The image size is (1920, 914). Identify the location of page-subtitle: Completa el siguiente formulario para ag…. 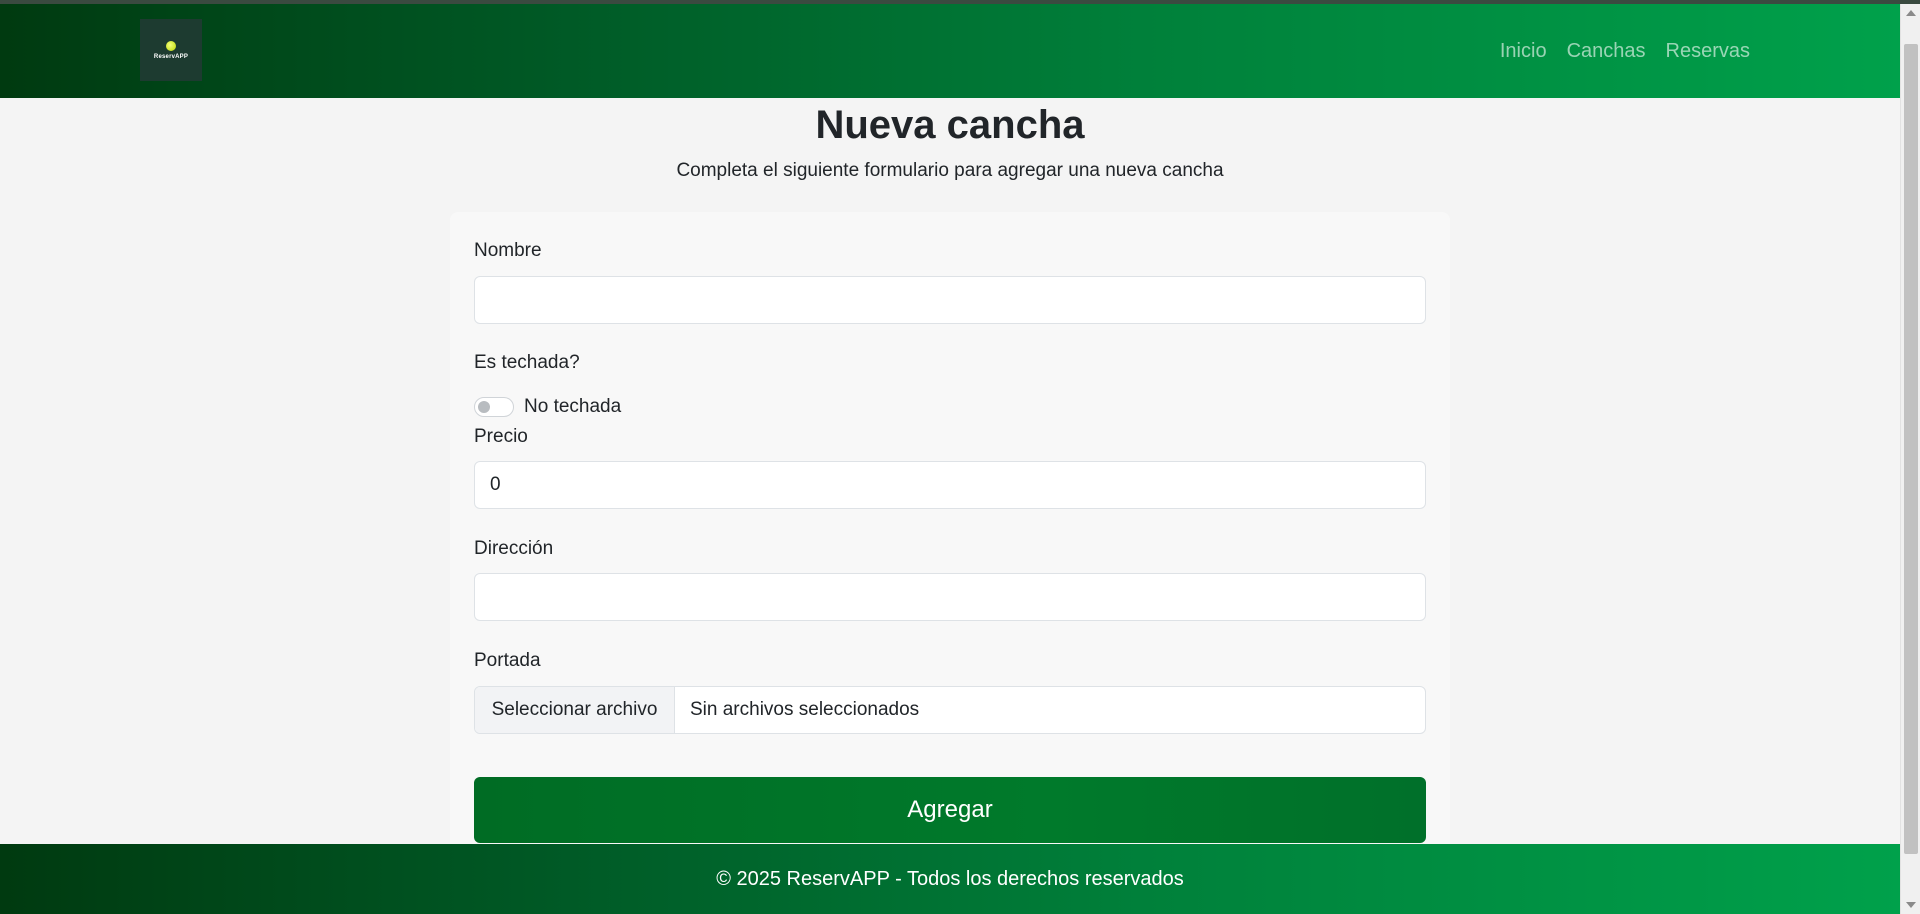
(950, 170).